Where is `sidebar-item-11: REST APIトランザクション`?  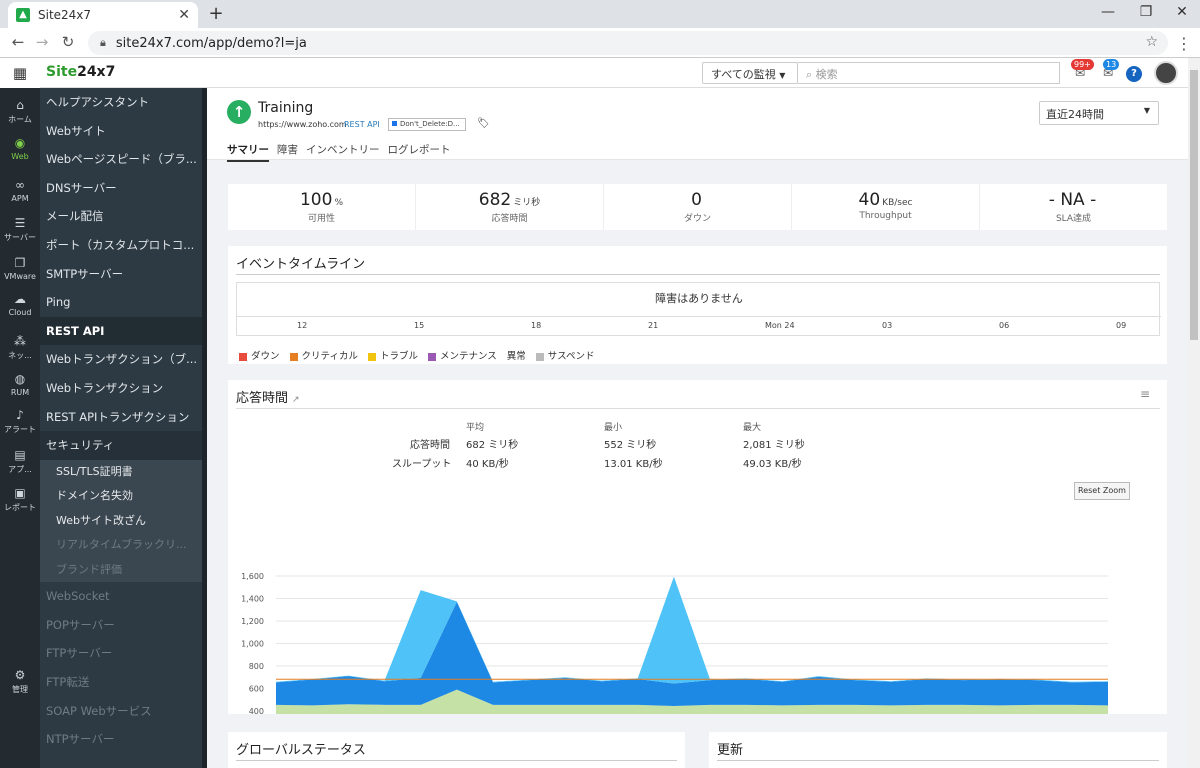
sidebar-item-11: REST APIトランザクション is located at coordinates (123, 417).